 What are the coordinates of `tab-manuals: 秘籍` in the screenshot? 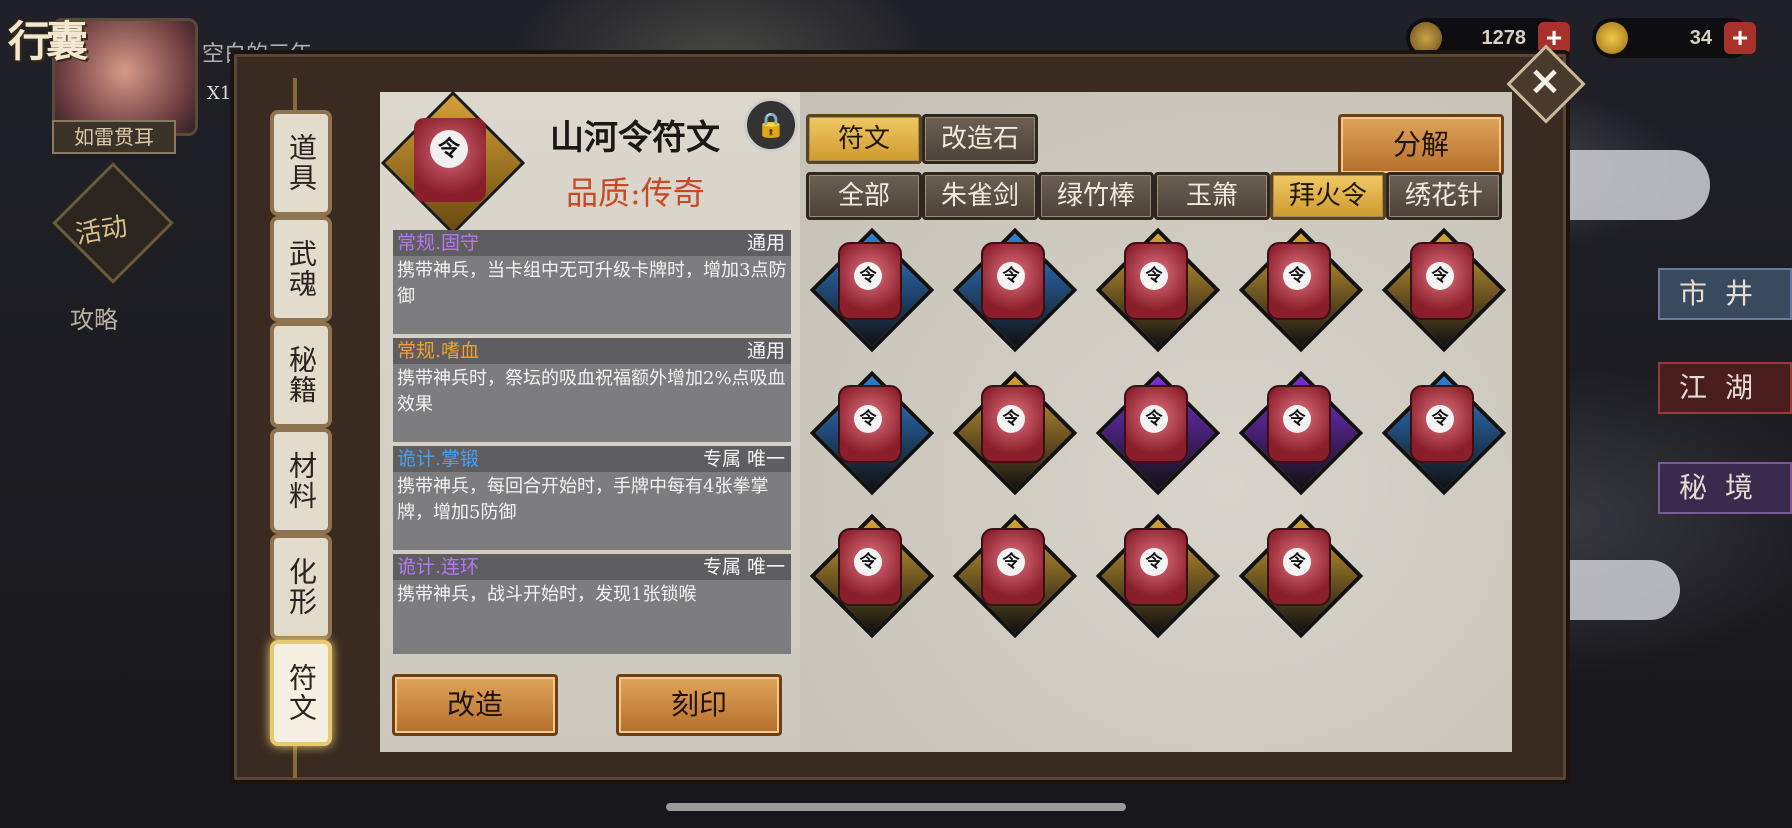 It's located at (301, 375).